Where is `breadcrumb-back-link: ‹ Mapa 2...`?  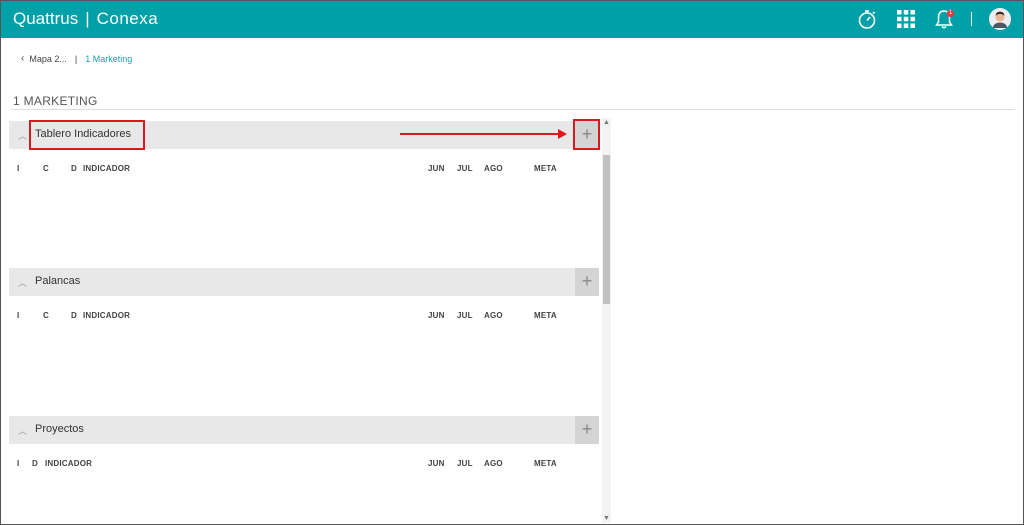
breadcrumb-back-link: ‹ Mapa 2... is located at coordinates (44, 58).